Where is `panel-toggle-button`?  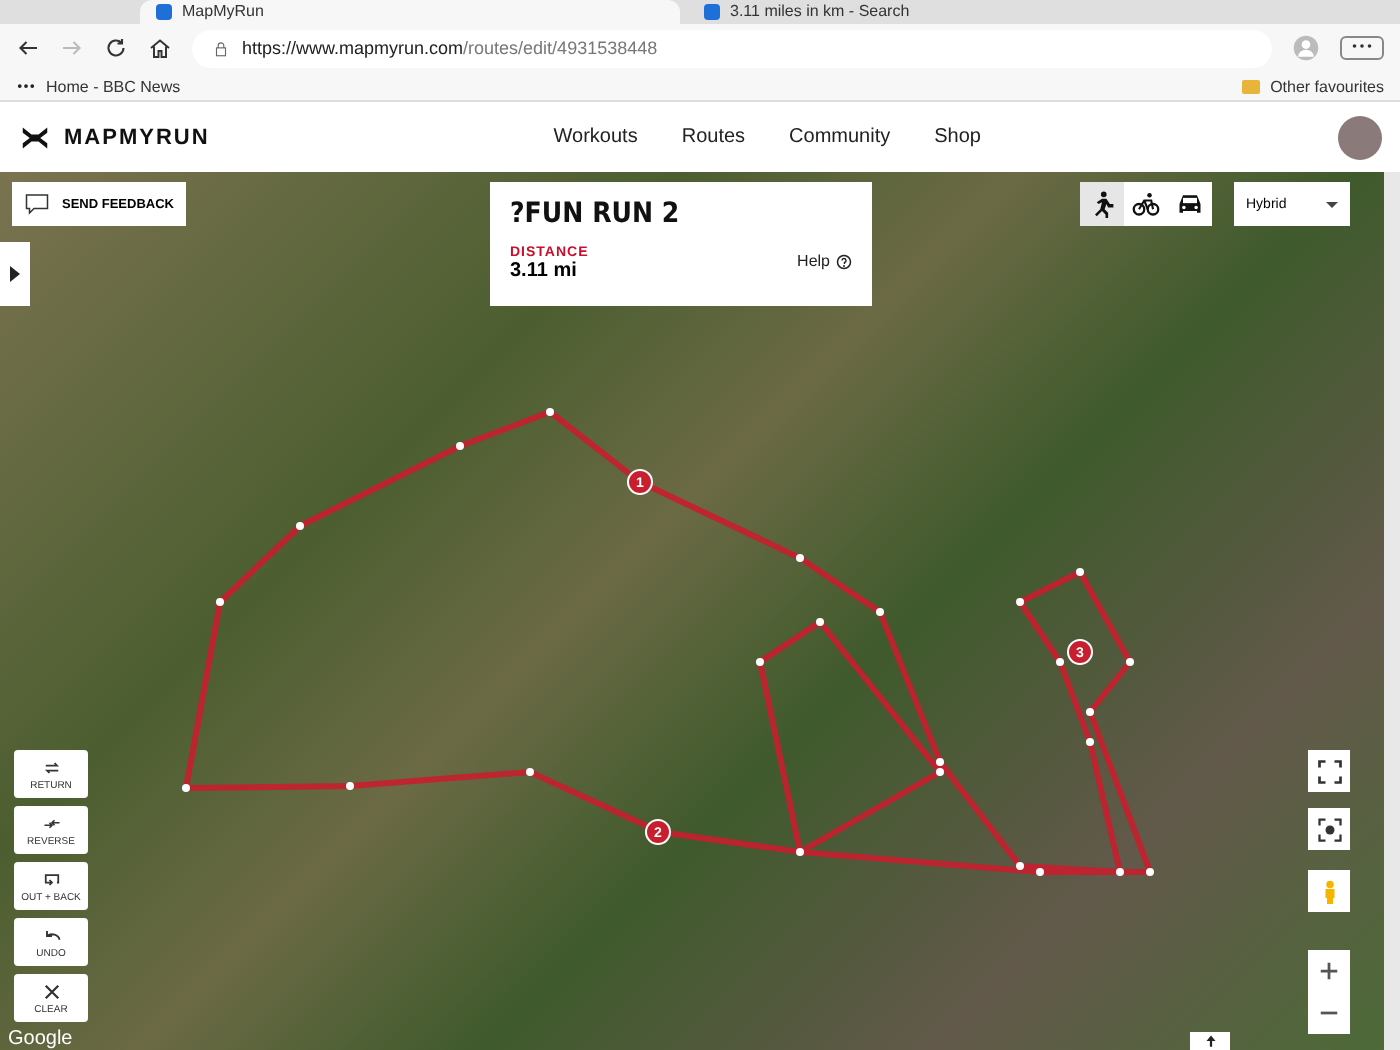
panel-toggle-button is located at coordinates (15, 274).